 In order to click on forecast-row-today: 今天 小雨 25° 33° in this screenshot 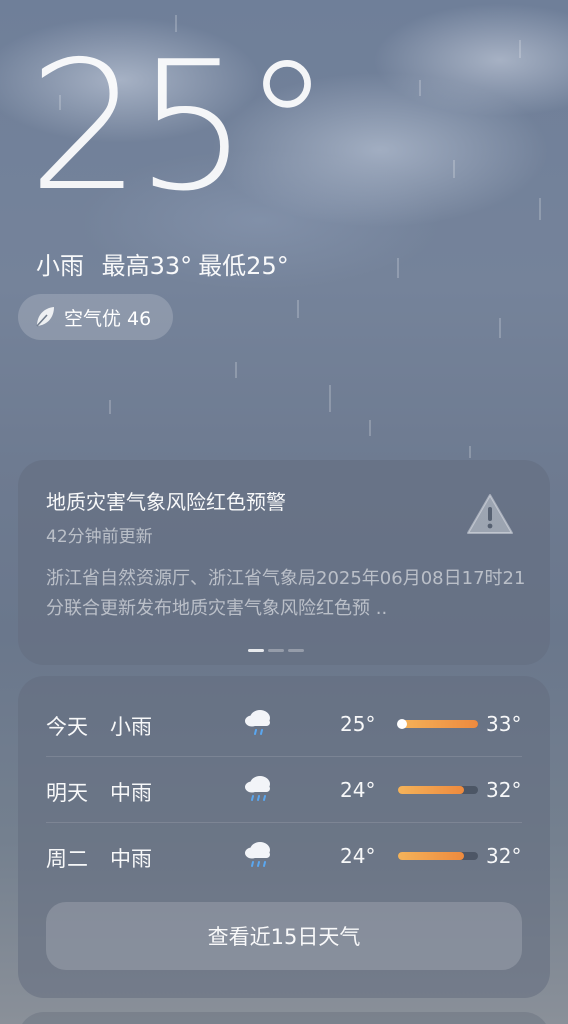, I will do `click(284, 723)`.